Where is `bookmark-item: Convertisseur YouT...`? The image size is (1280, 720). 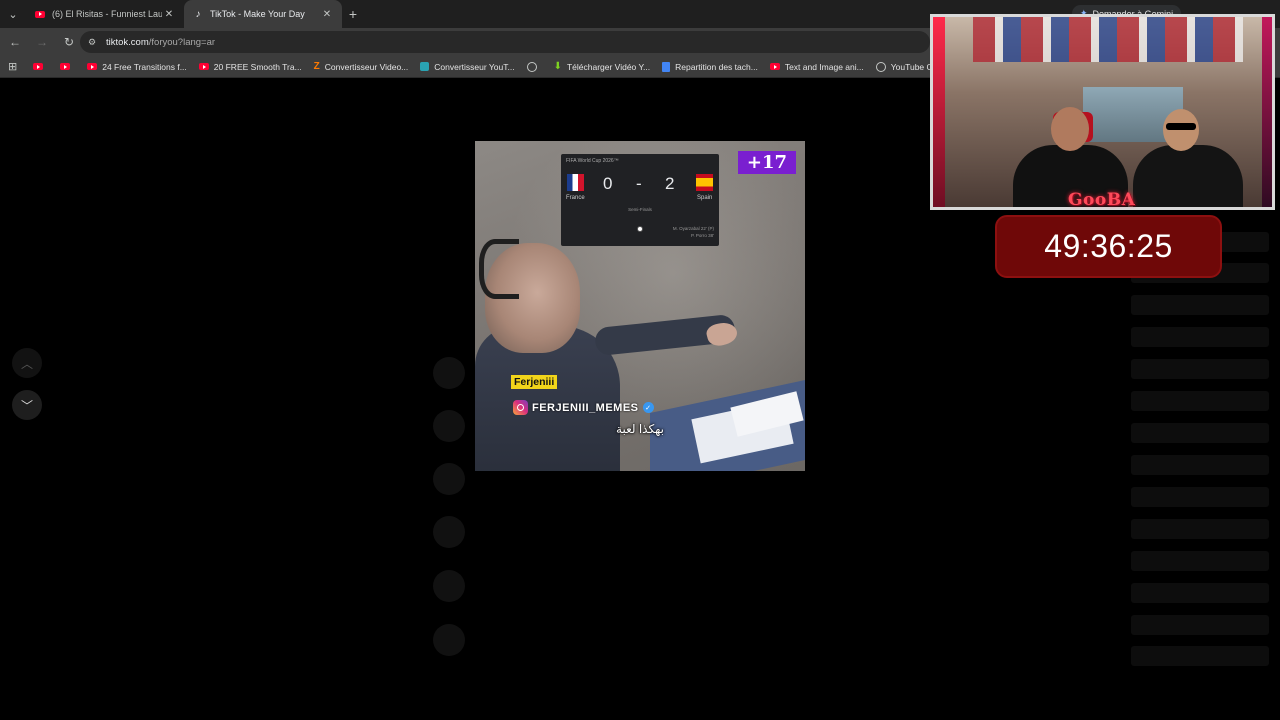 bookmark-item: Convertisseur YouT... is located at coordinates (467, 66).